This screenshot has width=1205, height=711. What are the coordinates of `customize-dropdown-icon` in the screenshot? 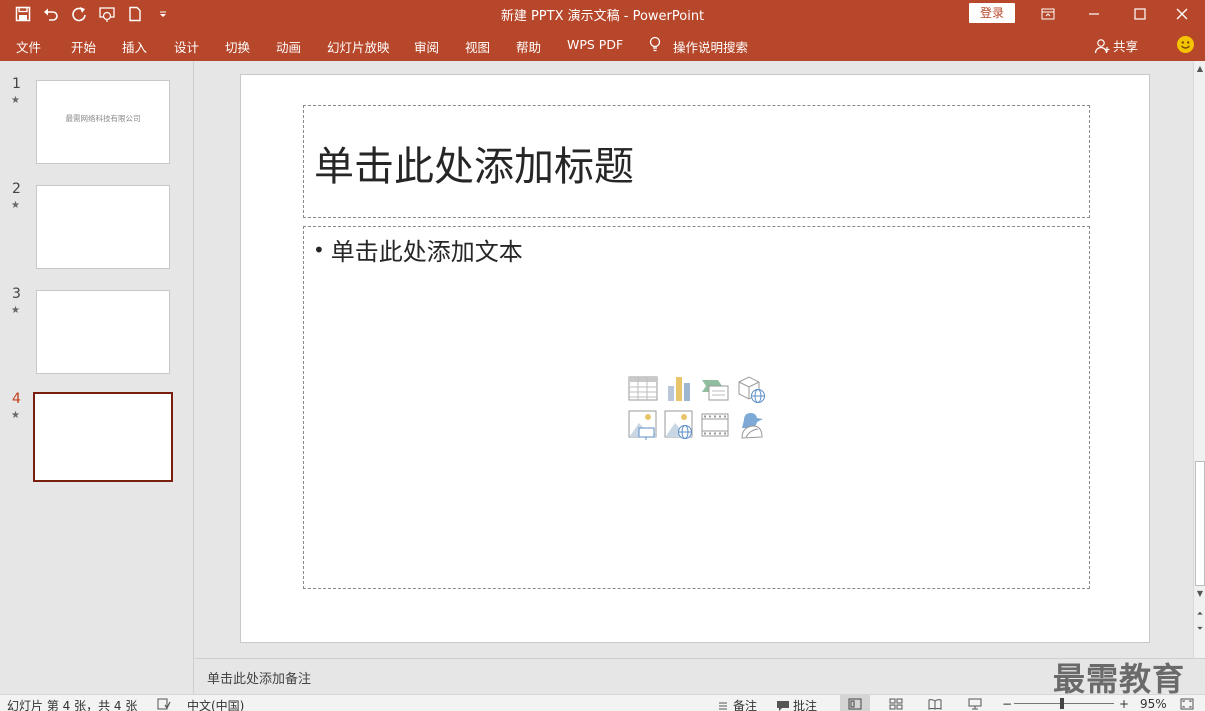 It's located at (163, 14).